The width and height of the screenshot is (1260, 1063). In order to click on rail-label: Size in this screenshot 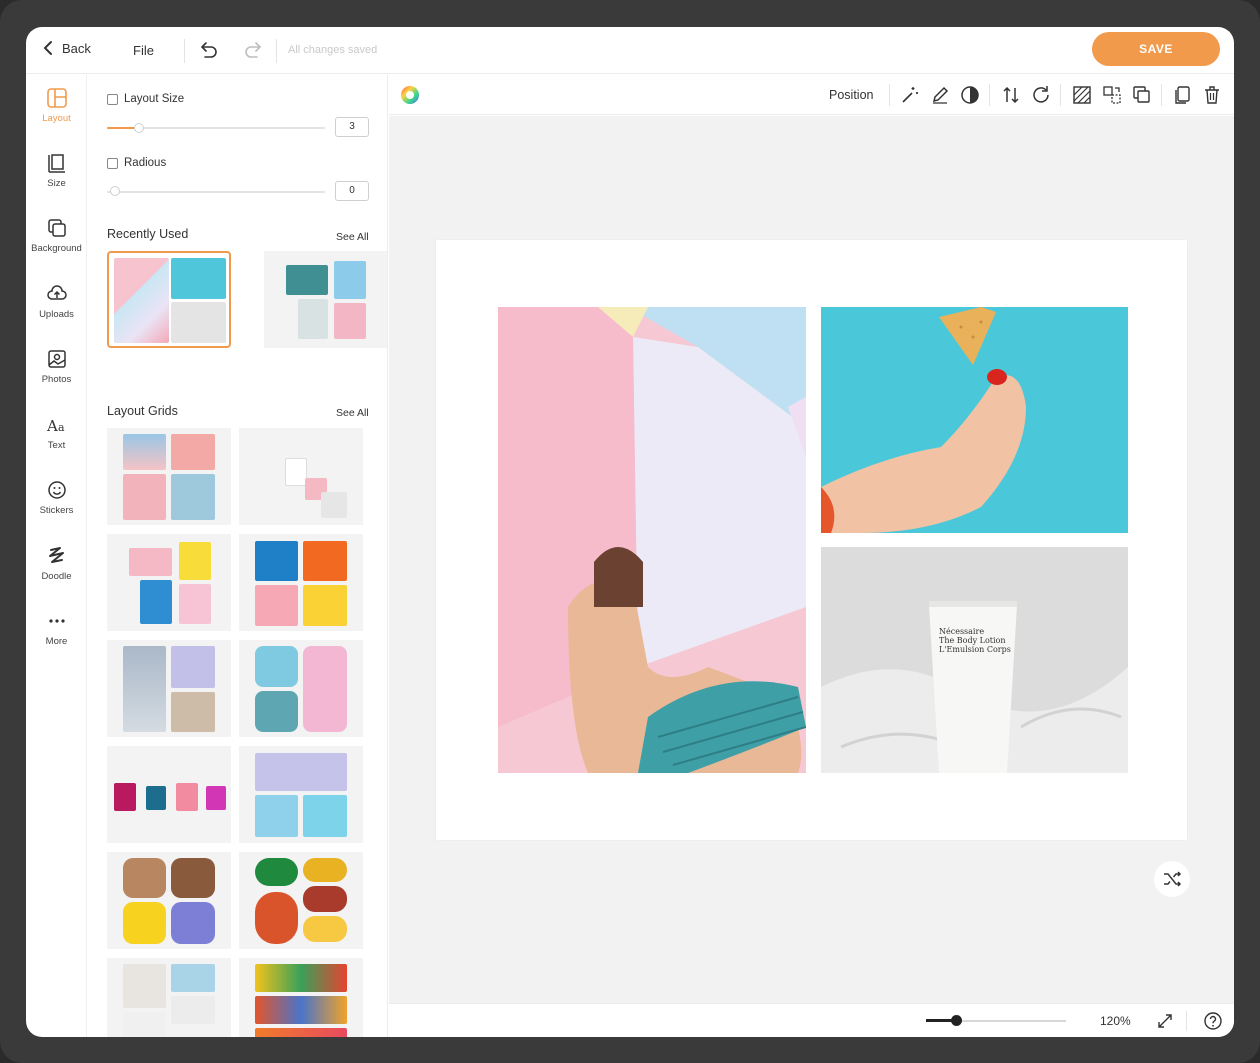, I will do `click(56, 183)`.